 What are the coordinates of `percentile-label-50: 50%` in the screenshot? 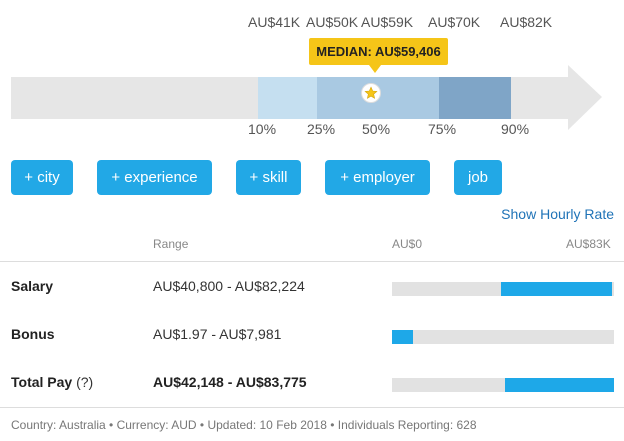 It's located at (376, 129).